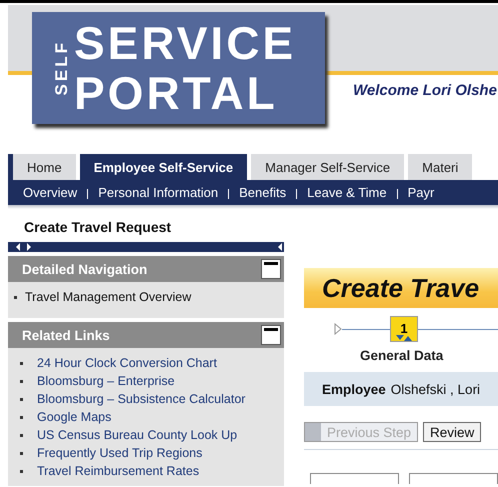 This screenshot has width=498, height=487. I want to click on related-link: Bloomsburg – Subsistence Calculator, so click(141, 399).